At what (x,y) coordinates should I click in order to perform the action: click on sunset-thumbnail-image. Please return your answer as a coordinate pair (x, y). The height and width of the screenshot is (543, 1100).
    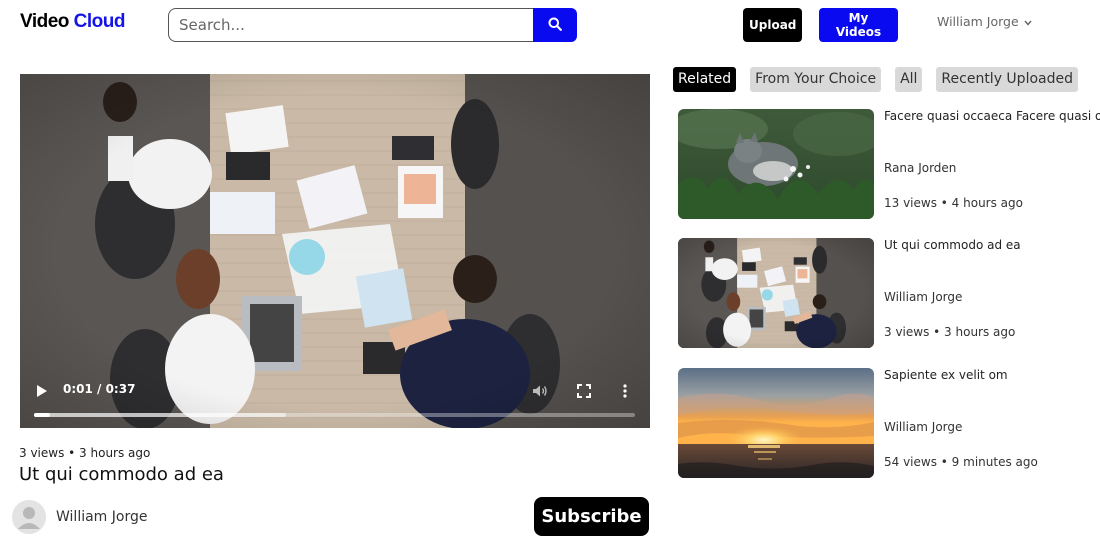
    Looking at the image, I should click on (776, 423).